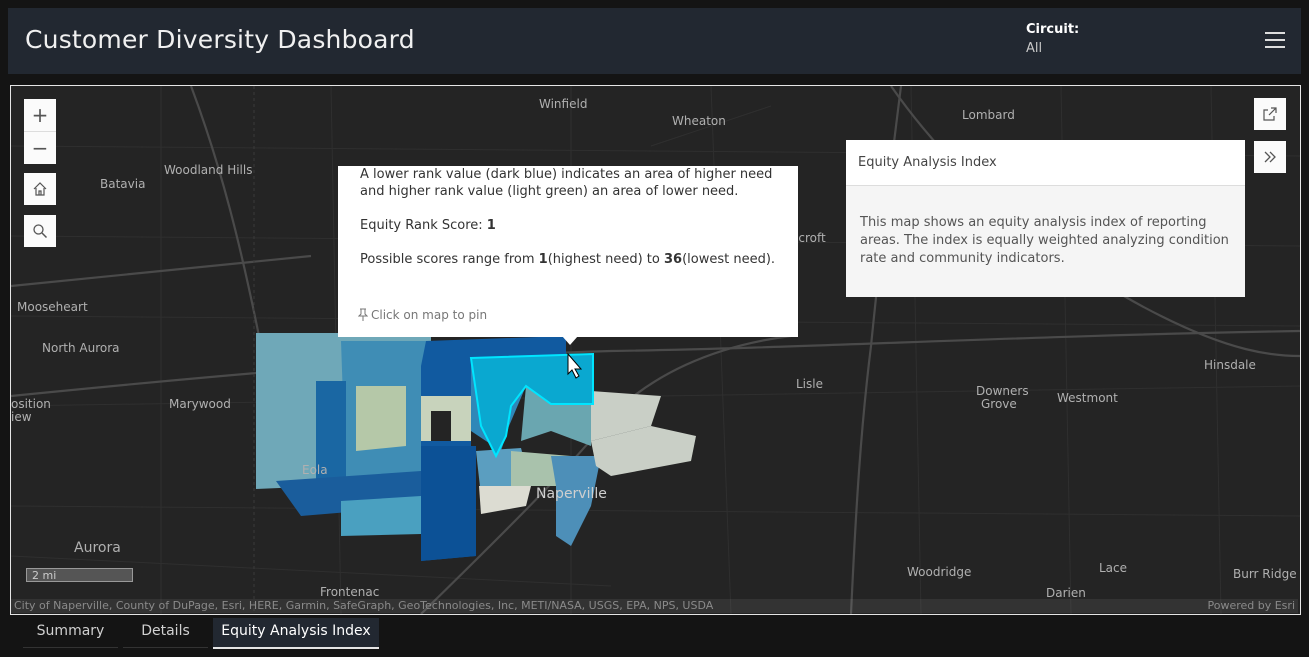 The width and height of the screenshot is (1309, 657). I want to click on share-button, so click(1270, 114).